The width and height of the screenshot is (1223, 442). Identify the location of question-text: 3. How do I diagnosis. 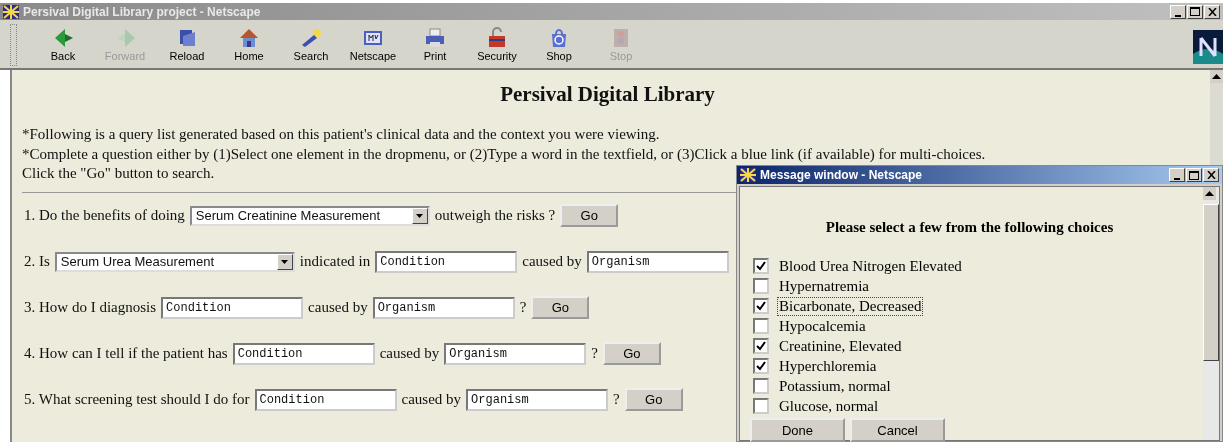
(90, 307).